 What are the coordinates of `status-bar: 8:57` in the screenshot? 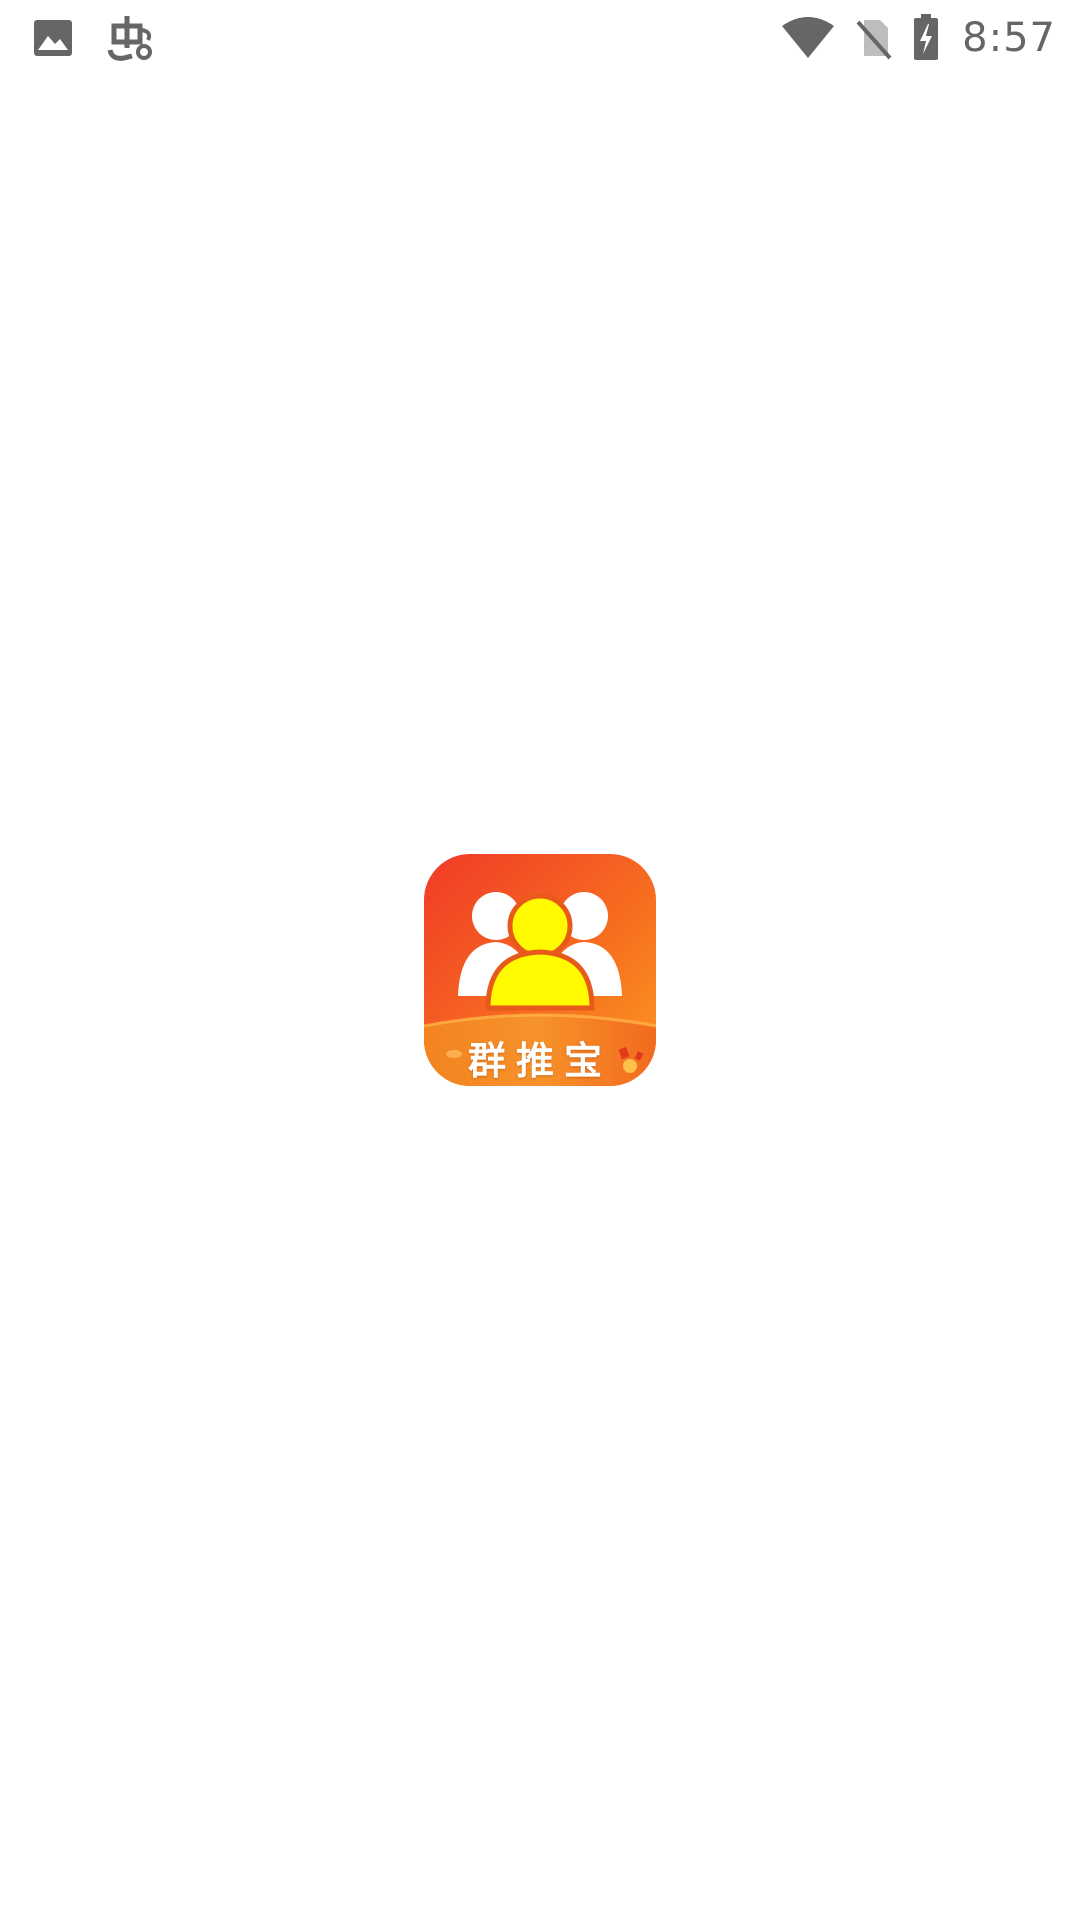 It's located at (540, 37).